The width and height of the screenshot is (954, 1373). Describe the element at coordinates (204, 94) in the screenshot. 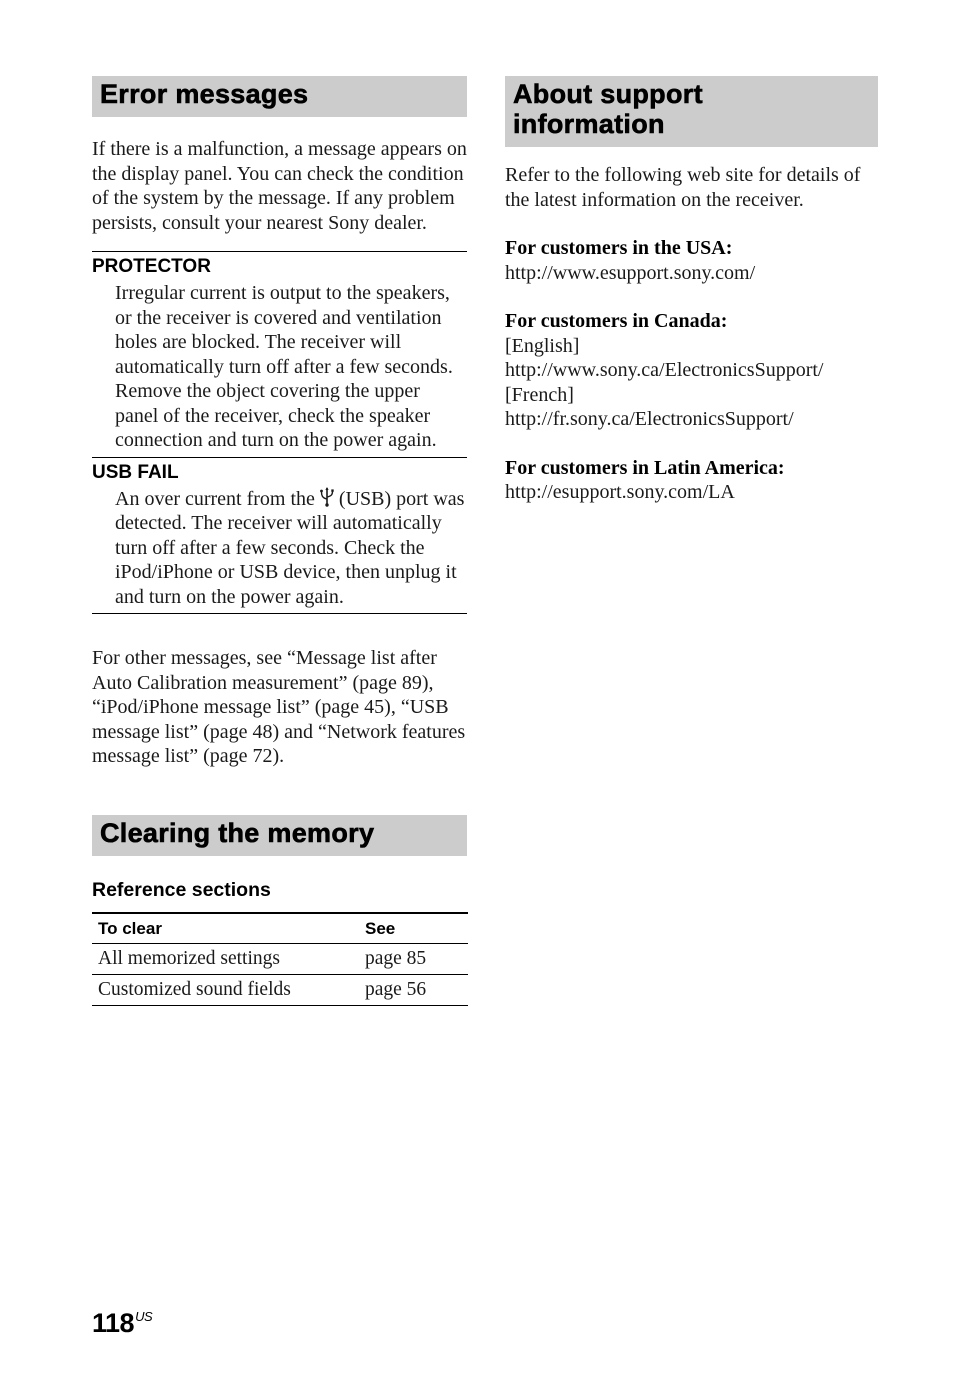

I see `error-messages-heading: Error messages` at that location.